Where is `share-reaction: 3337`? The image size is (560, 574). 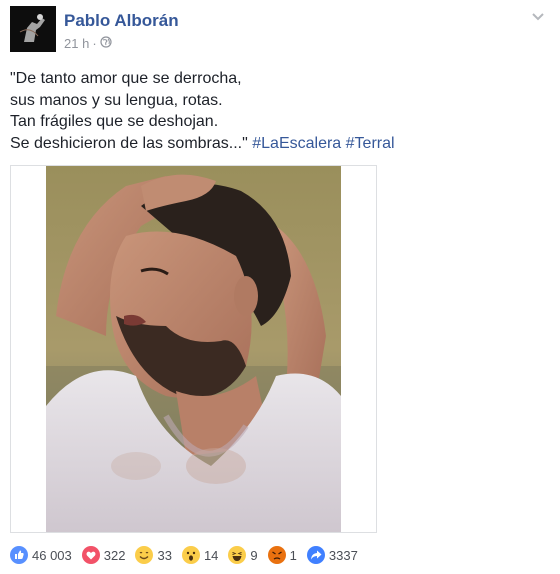
share-reaction: 3337 is located at coordinates (332, 555).